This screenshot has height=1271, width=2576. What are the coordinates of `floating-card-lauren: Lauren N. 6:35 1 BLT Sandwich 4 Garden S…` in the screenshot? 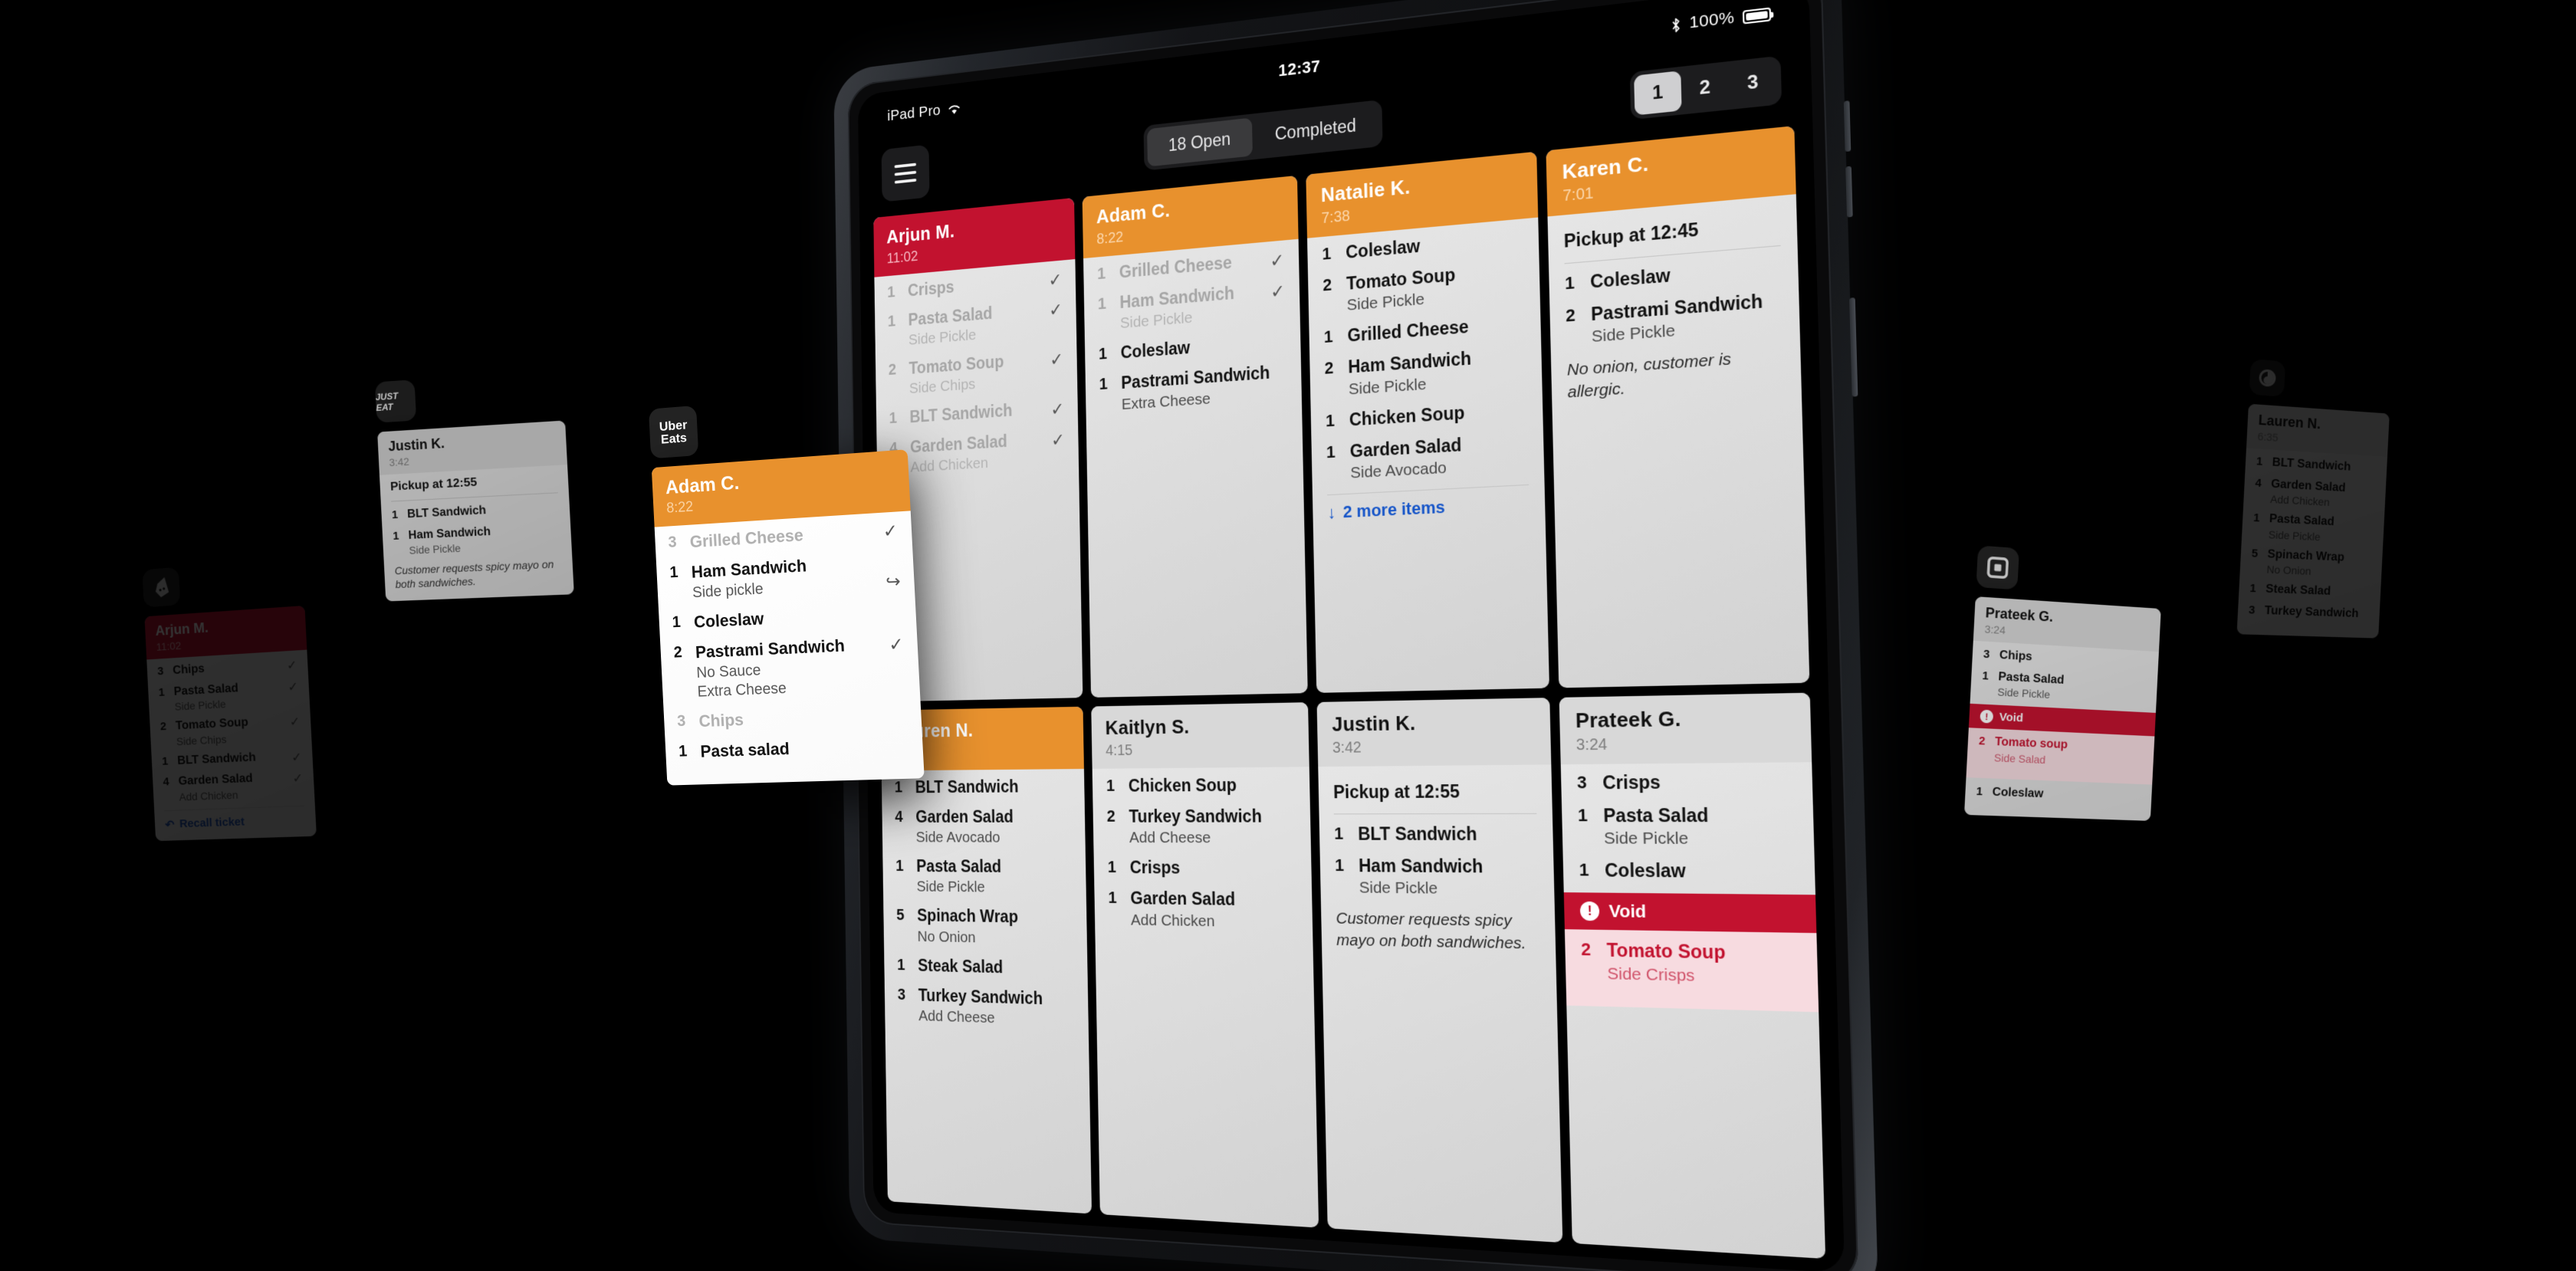 It's located at (2313, 498).